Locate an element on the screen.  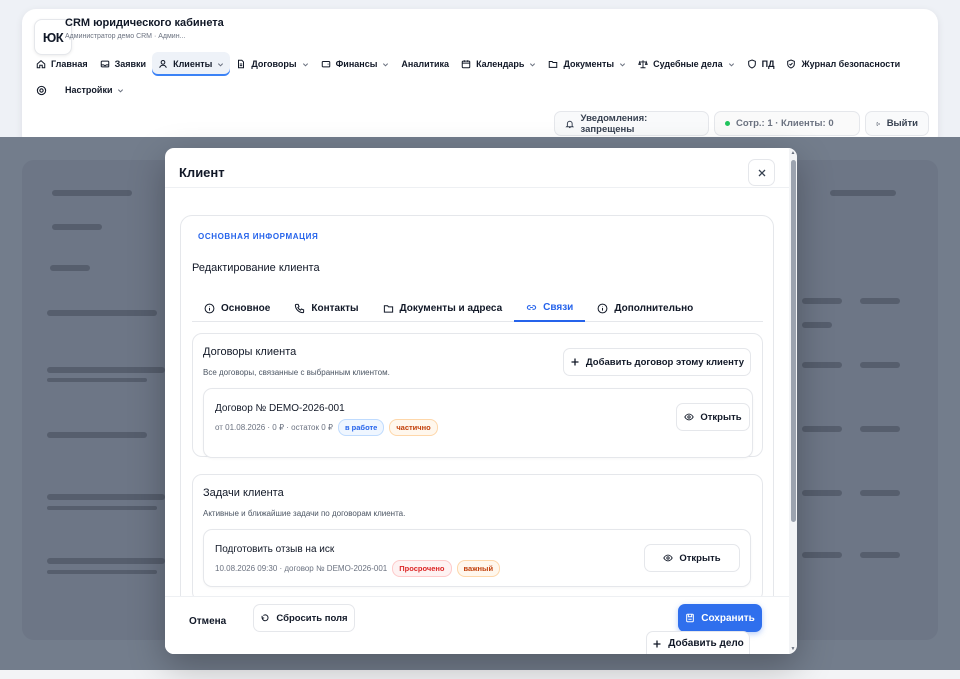
save-button: Сохранить is located at coordinates (720, 618).